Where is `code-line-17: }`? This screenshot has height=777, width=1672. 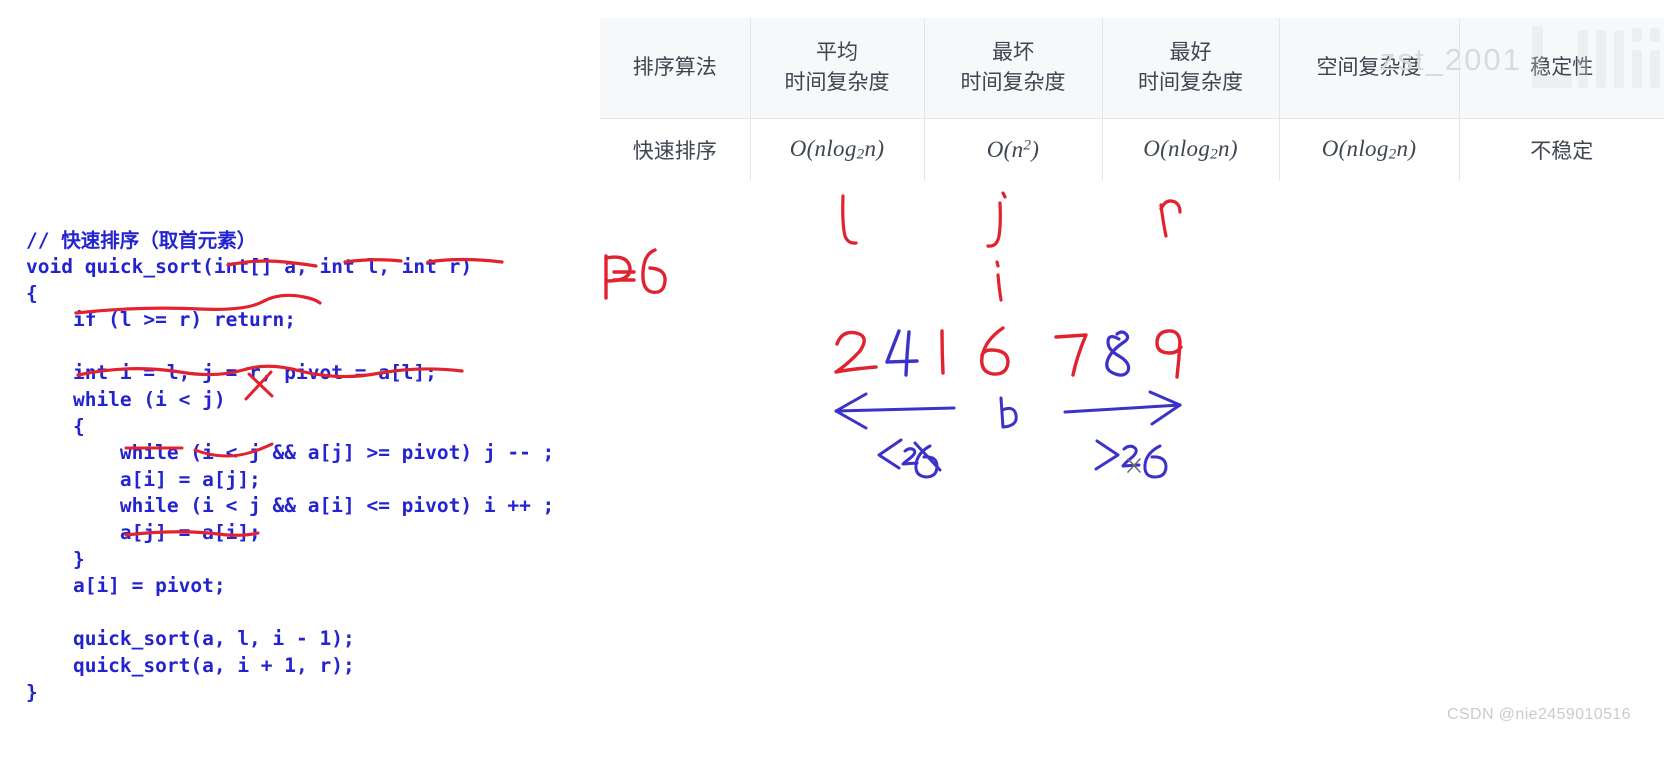
code-line-17: } is located at coordinates (32, 692).